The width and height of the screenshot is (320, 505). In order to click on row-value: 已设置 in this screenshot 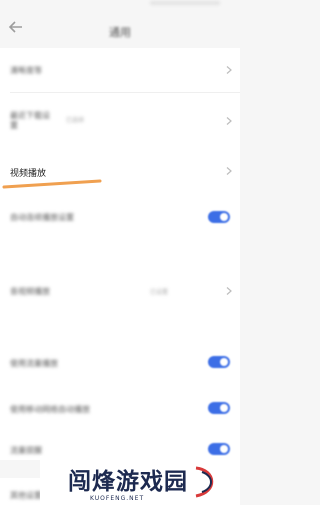, I will do `click(159, 292)`.